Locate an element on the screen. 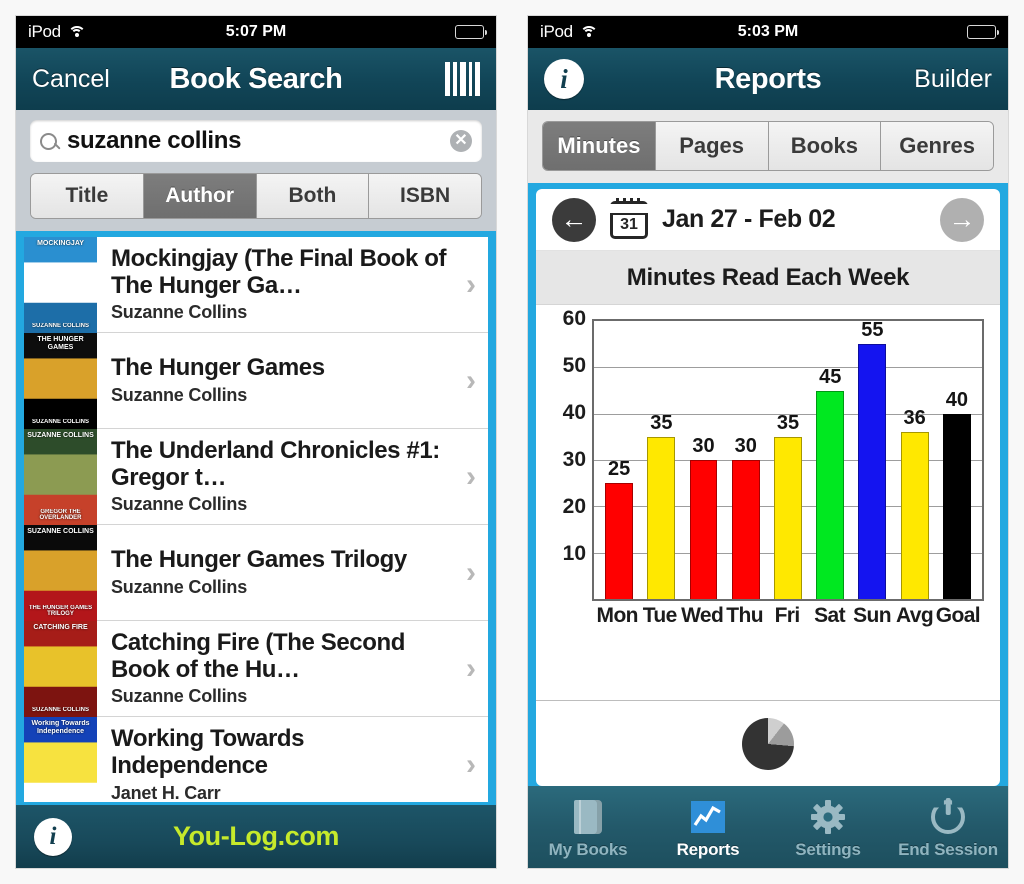 This screenshot has height=884, width=1024. barcode-scan-icon is located at coordinates (462, 79).